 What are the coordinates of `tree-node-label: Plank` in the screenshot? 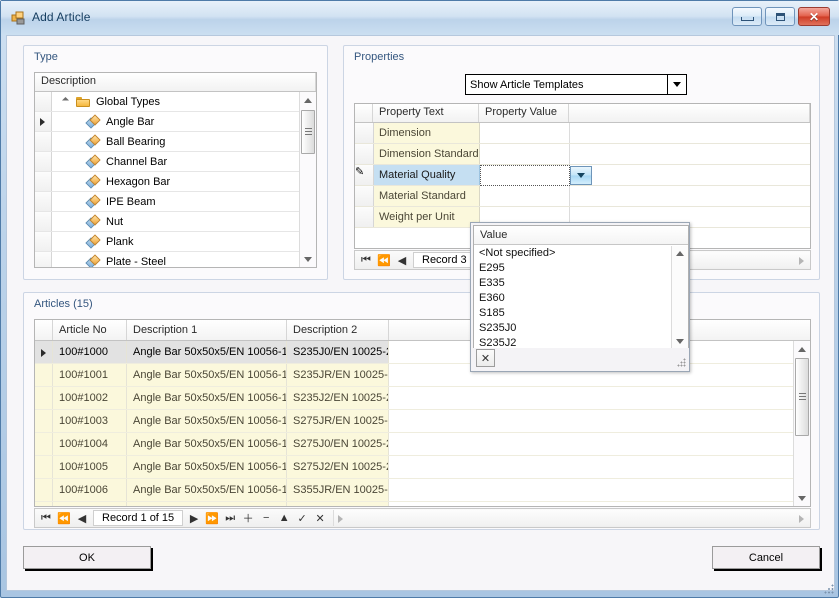 It's located at (120, 241).